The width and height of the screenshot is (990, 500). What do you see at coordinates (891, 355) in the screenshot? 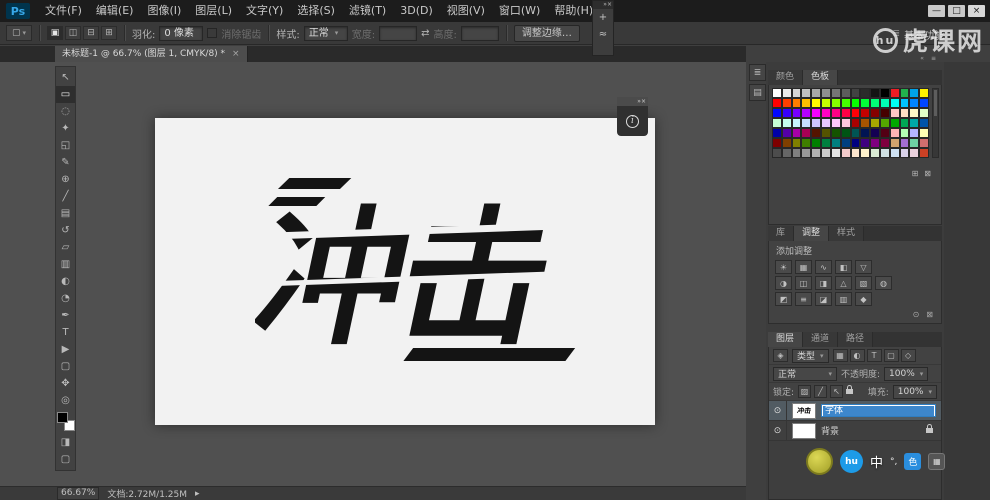
I see `shape-layer-filter-icon: ▢` at bounding box center [891, 355].